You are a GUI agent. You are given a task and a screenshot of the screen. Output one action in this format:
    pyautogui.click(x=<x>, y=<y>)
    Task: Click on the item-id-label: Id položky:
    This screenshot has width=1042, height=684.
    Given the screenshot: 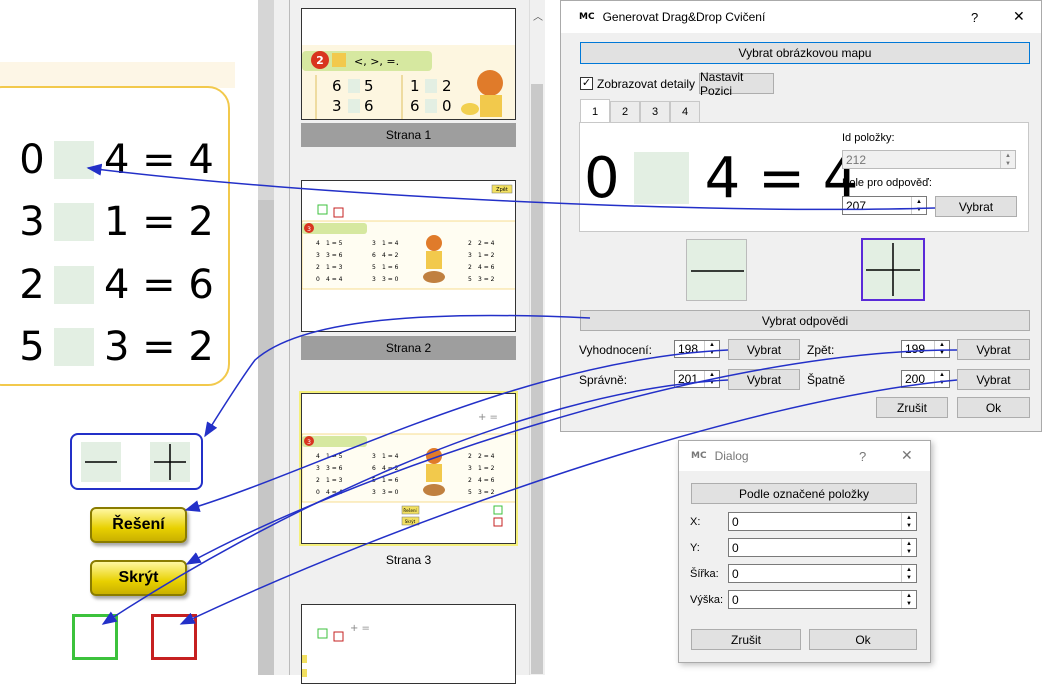 What is the action you would take?
    pyautogui.click(x=868, y=138)
    